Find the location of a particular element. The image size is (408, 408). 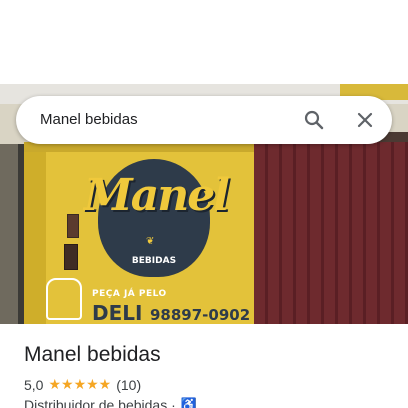

storefront-wall-shade is located at coordinates (35, 233).